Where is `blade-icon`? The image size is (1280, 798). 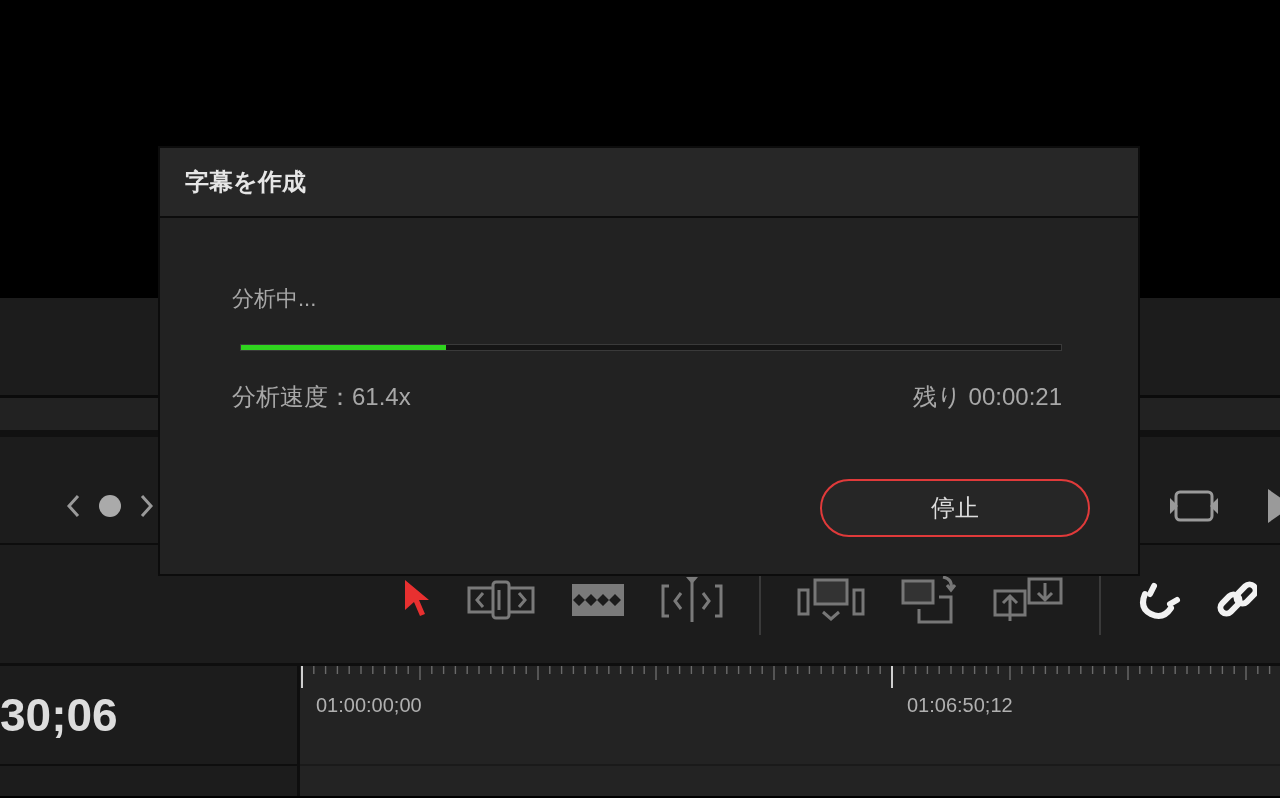
blade-icon is located at coordinates (598, 600).